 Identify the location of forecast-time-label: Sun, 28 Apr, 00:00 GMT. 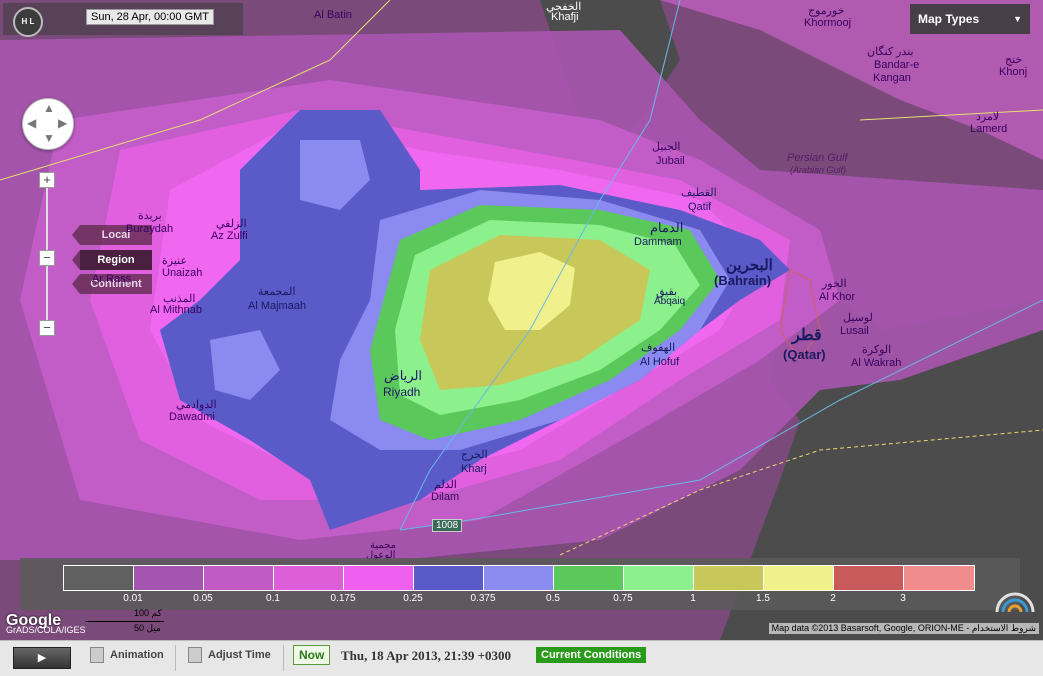
(150, 17).